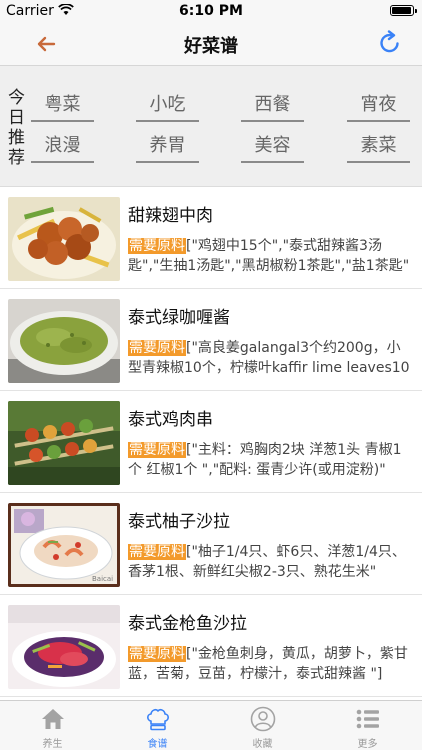 The height and width of the screenshot is (750, 422). I want to click on home-icon, so click(53, 719).